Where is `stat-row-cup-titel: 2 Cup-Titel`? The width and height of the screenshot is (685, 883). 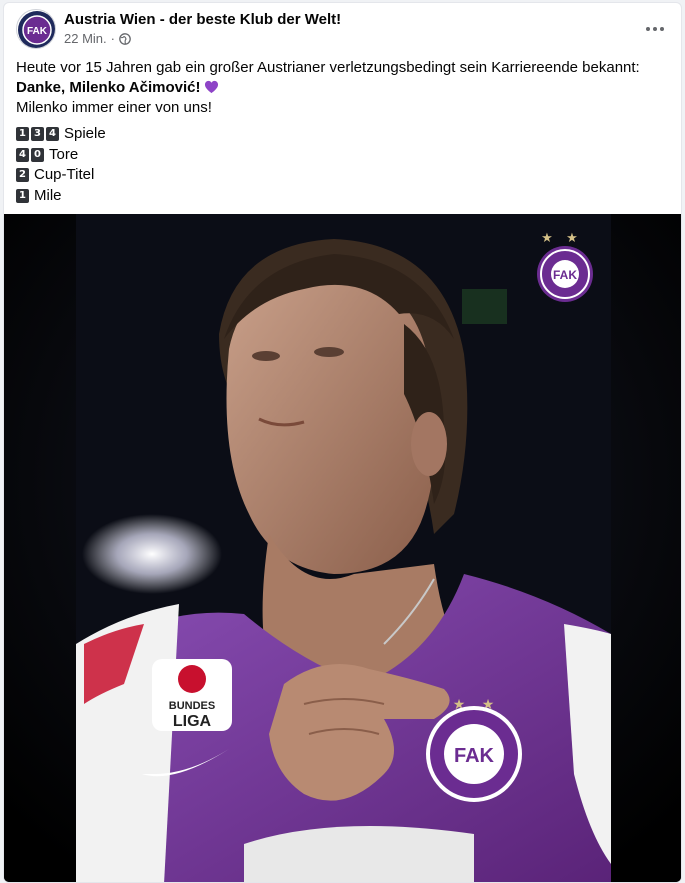 stat-row-cup-titel: 2 Cup-Titel is located at coordinates (61, 175).